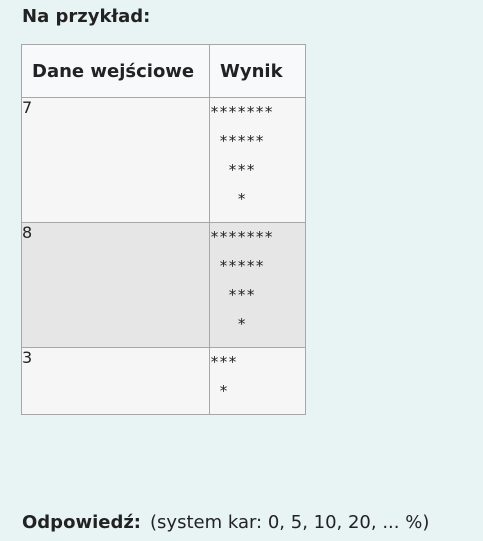  I want to click on table-row: 3 *** *, so click(163, 381).